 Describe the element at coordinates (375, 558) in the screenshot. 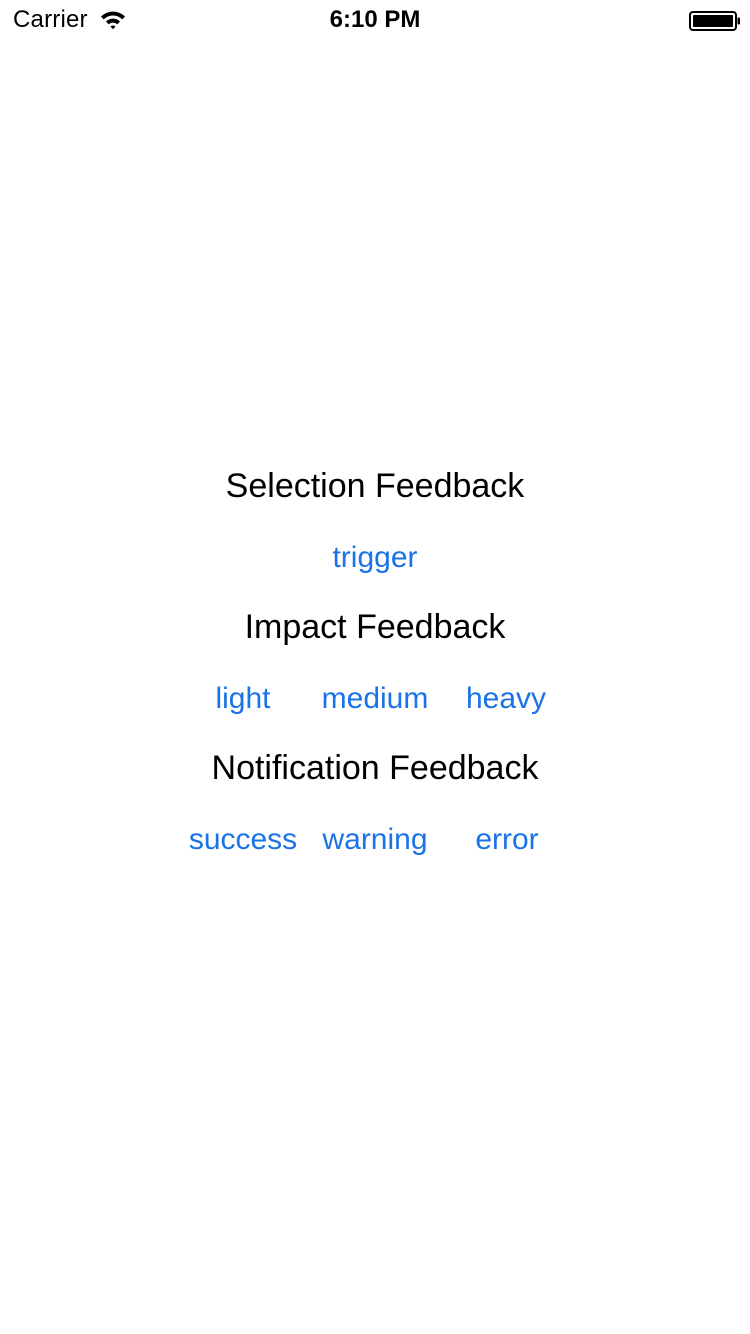

I see `trigger-button: trigger` at that location.